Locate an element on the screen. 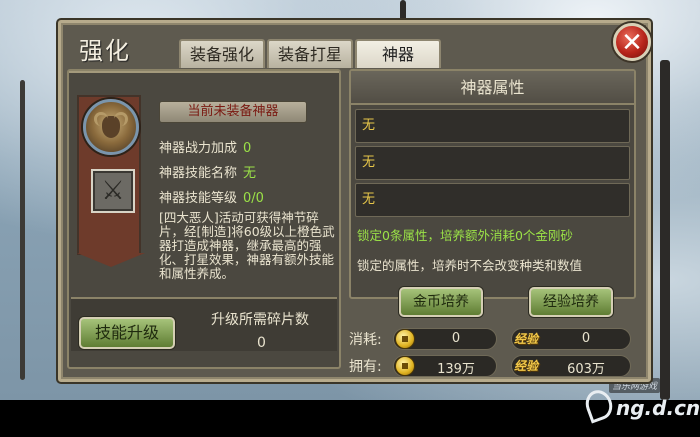 This screenshot has width=700, height=437. cost-gold-box: 0 is located at coordinates (445, 339).